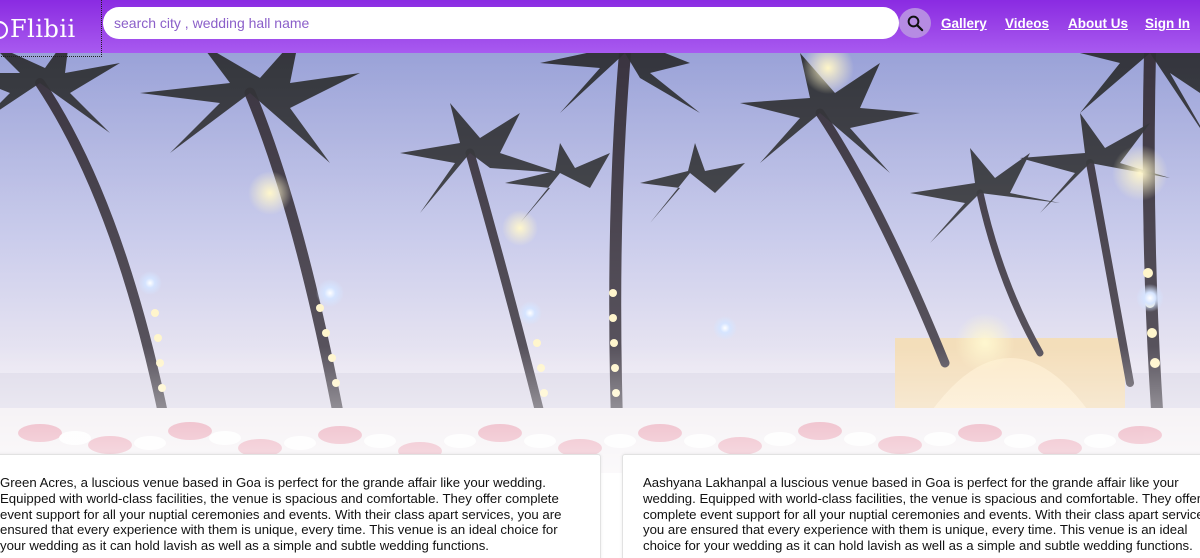 The image size is (1200, 558). What do you see at coordinates (964, 23) in the screenshot?
I see `nav-gallery-link: Gallery` at bounding box center [964, 23].